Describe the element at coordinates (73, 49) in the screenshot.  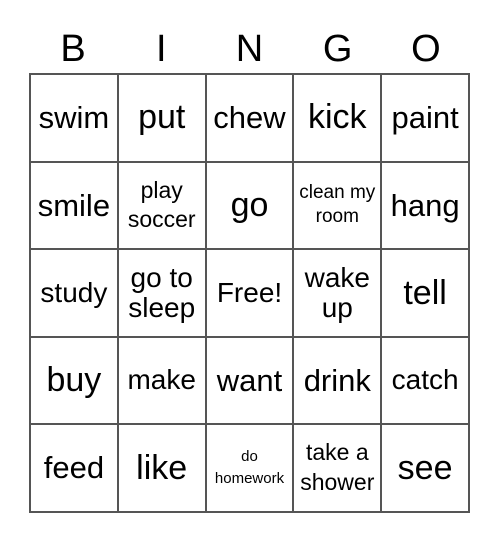
I see `header-letter-b: B` at that location.